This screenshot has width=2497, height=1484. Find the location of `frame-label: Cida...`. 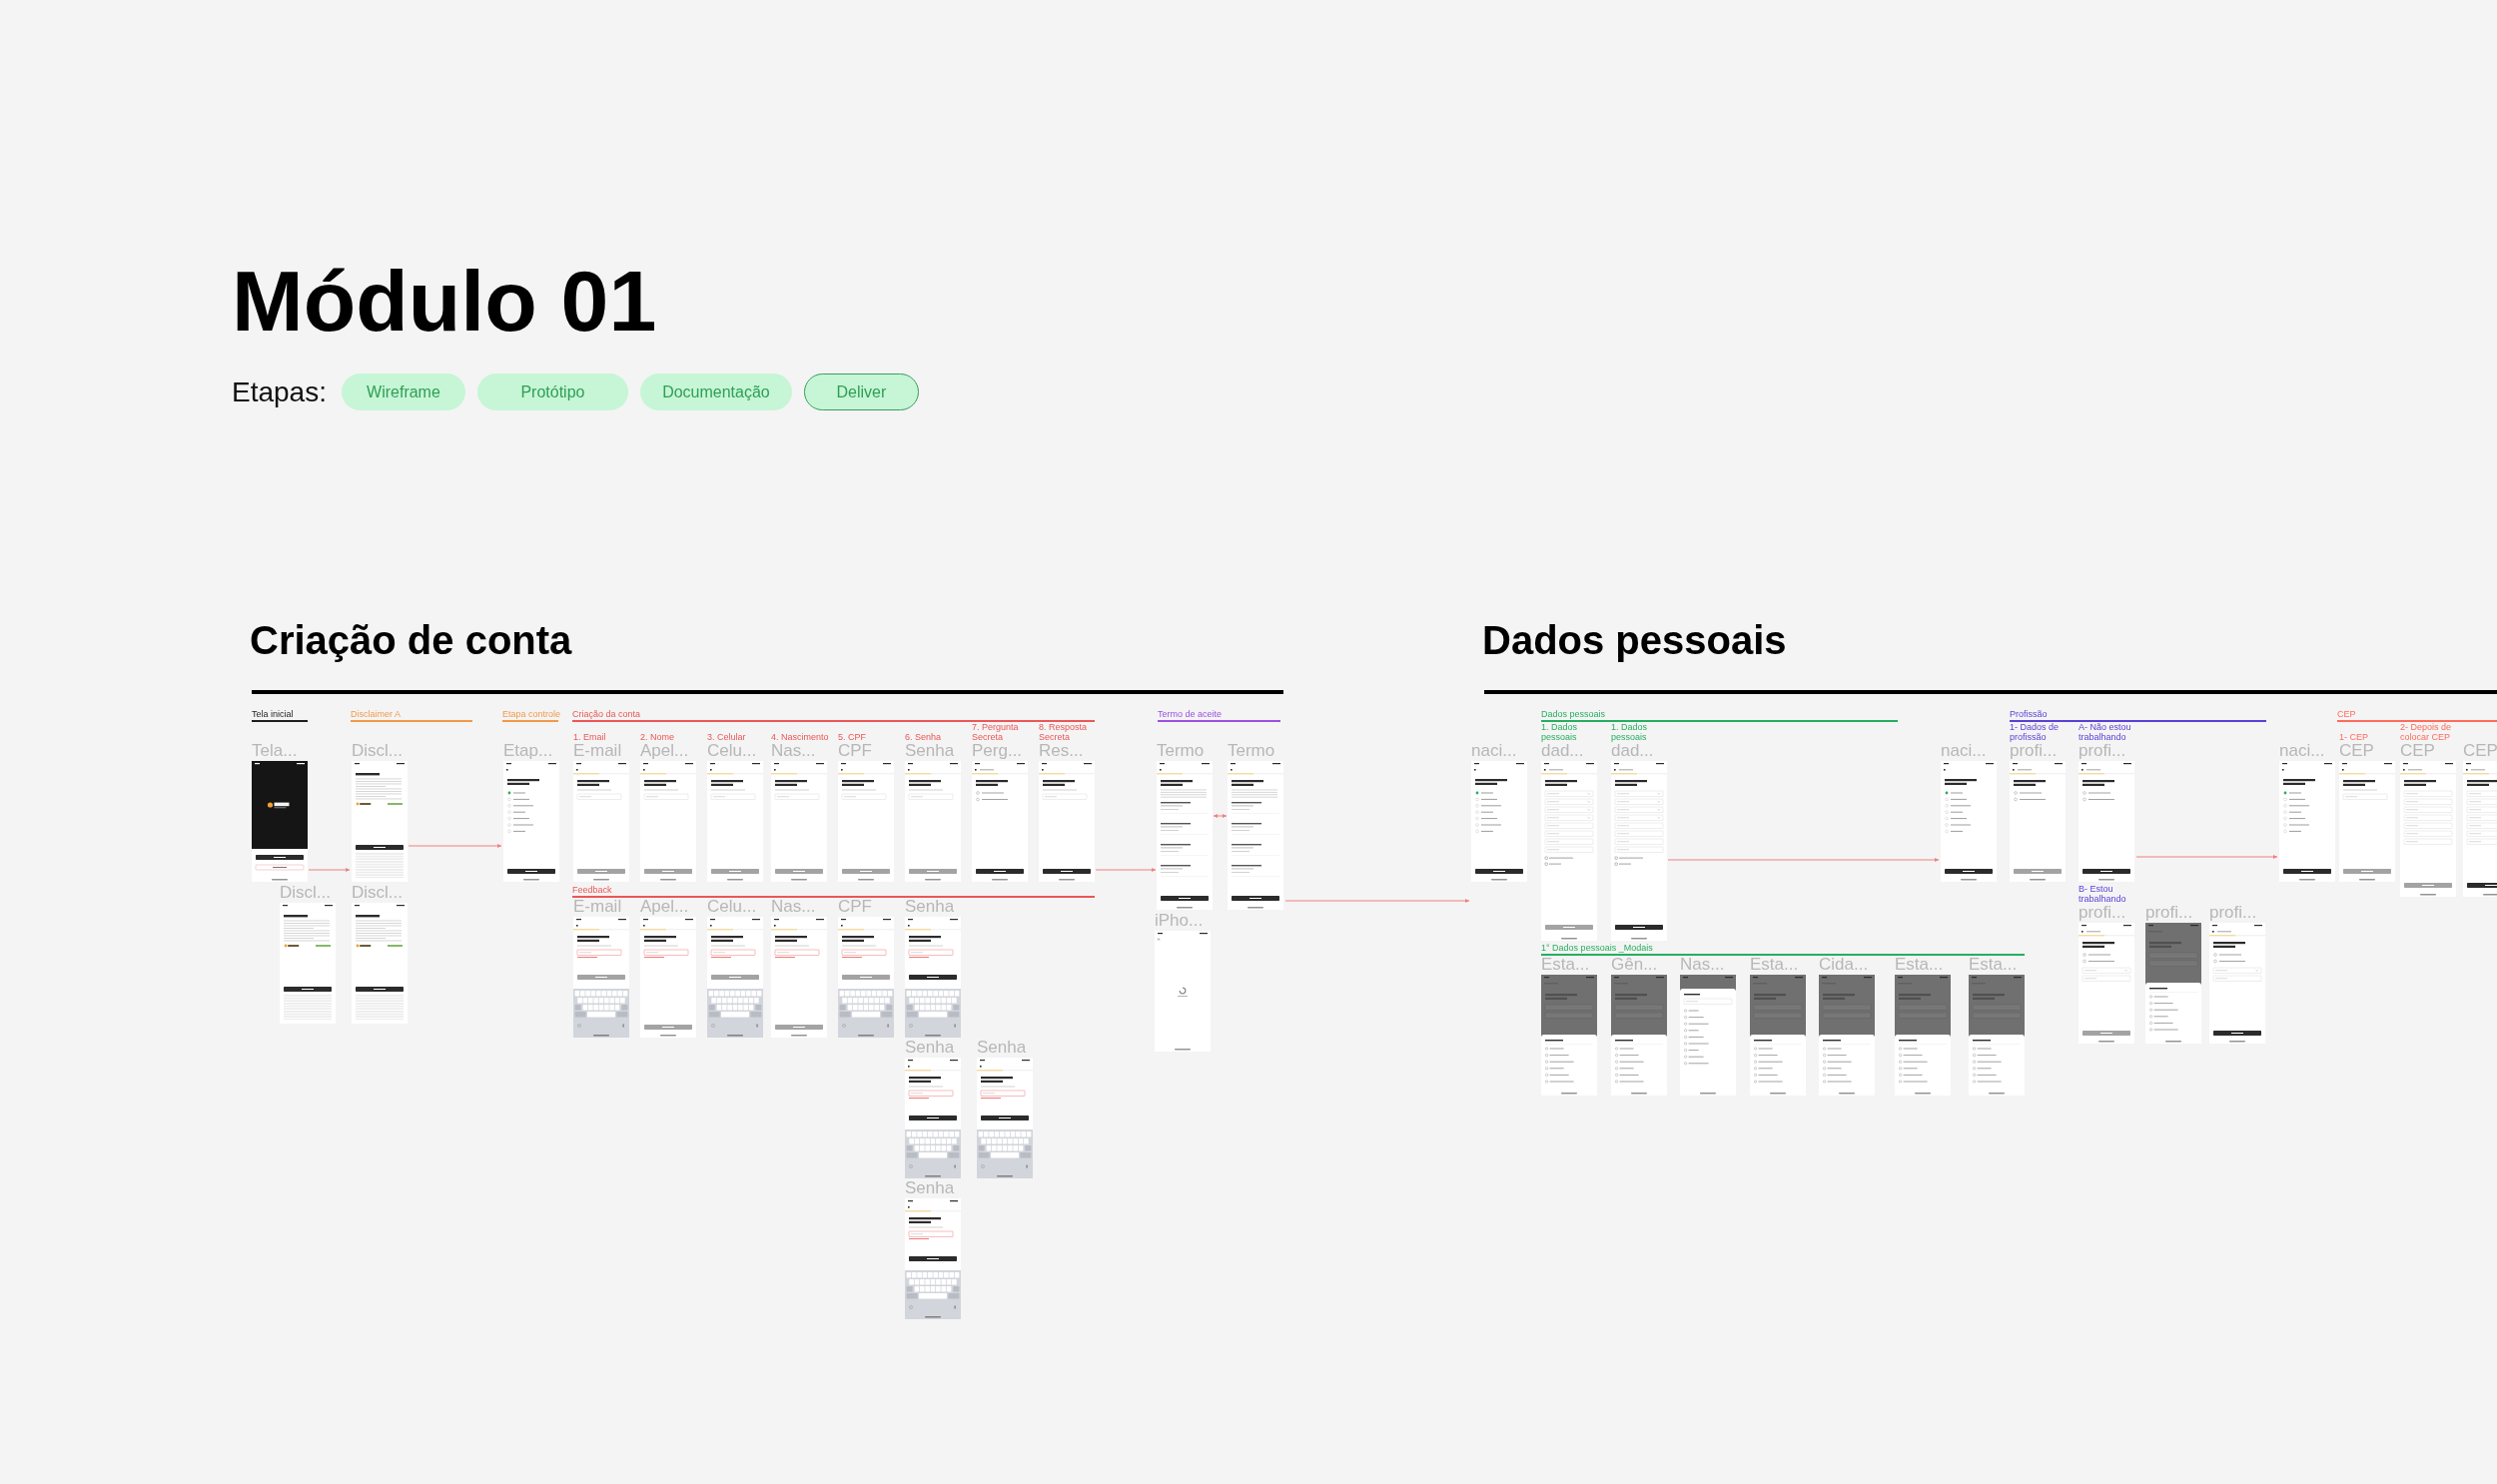

frame-label: Cida... is located at coordinates (1844, 965).